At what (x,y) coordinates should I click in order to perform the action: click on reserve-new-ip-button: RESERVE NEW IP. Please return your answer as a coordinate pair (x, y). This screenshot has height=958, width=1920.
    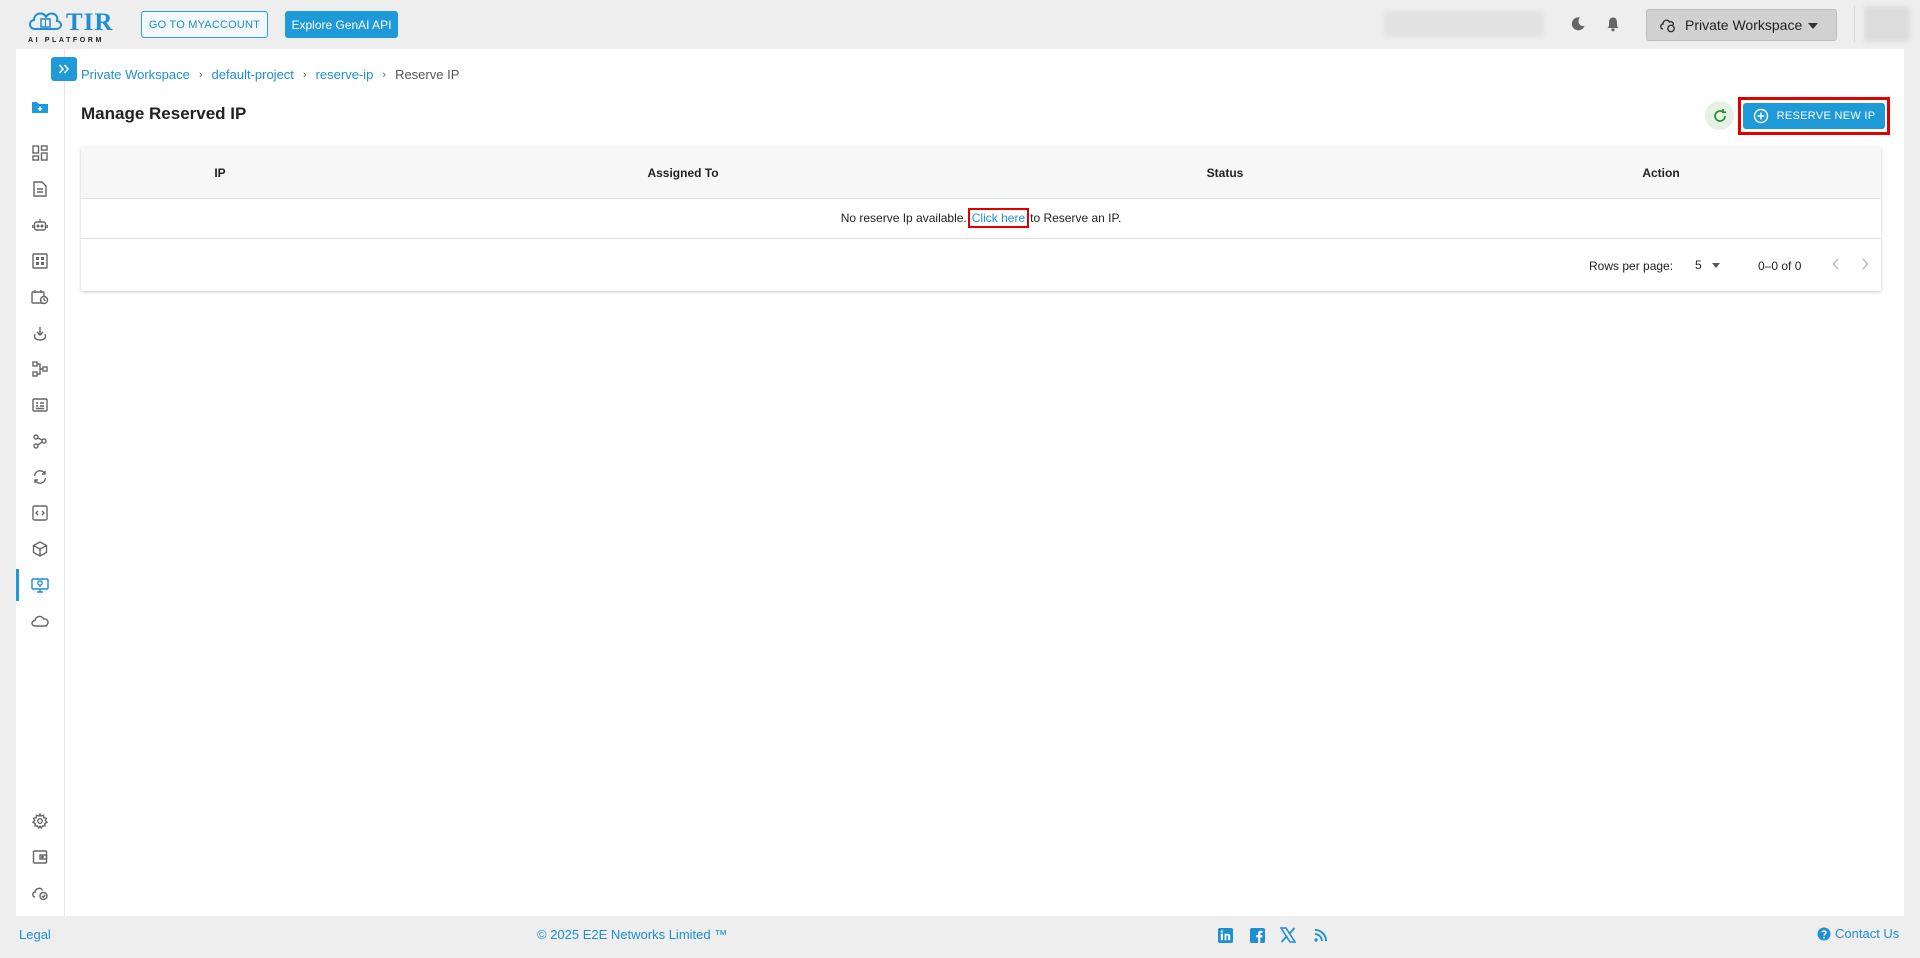
    Looking at the image, I should click on (1814, 116).